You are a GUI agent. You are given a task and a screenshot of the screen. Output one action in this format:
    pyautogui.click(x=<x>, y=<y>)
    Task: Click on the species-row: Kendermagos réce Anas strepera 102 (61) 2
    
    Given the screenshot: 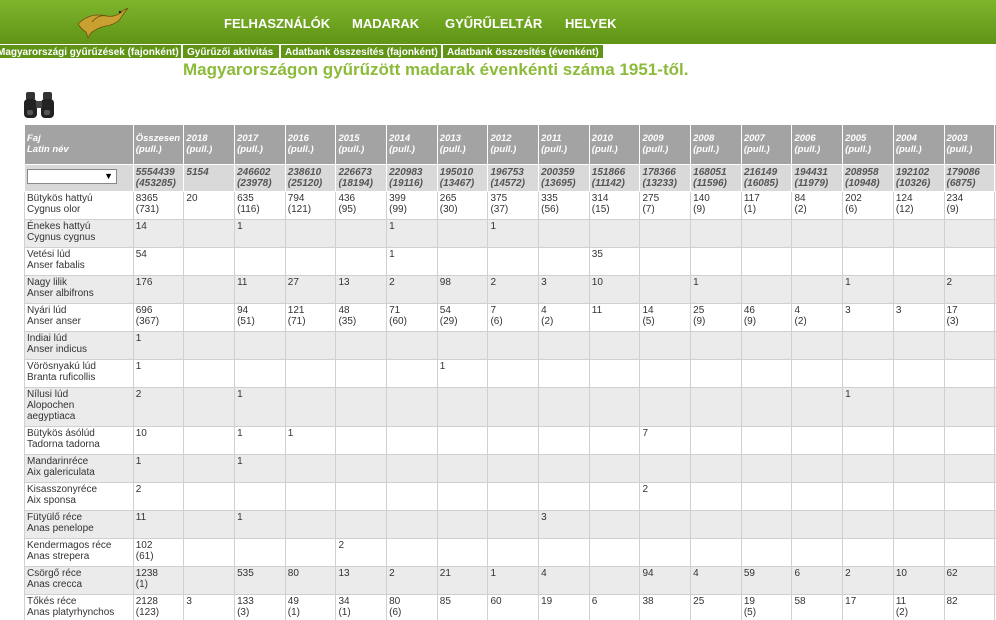 What is the action you would take?
    pyautogui.click(x=510, y=552)
    